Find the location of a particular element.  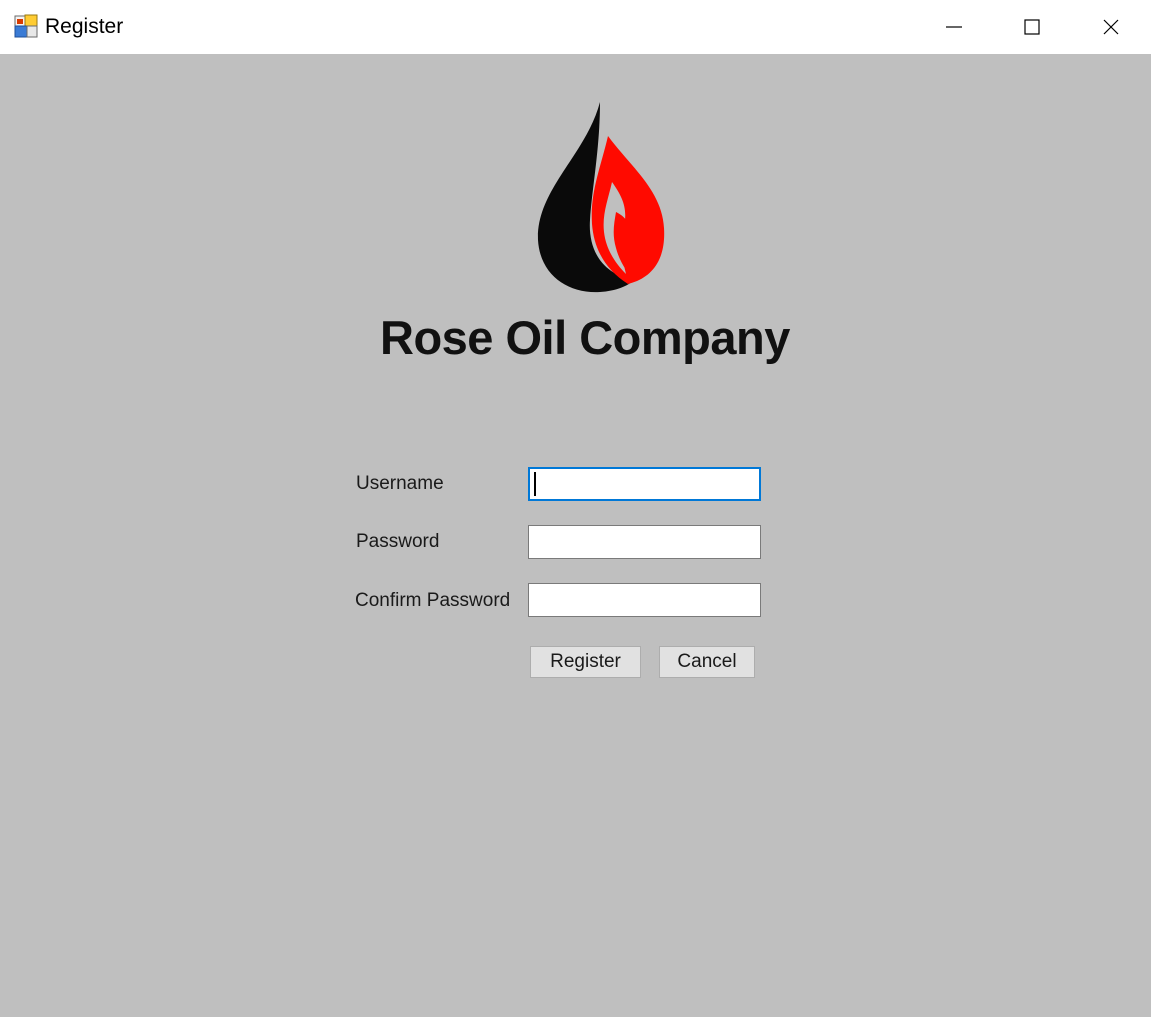

confirm-password-input is located at coordinates (644, 600).